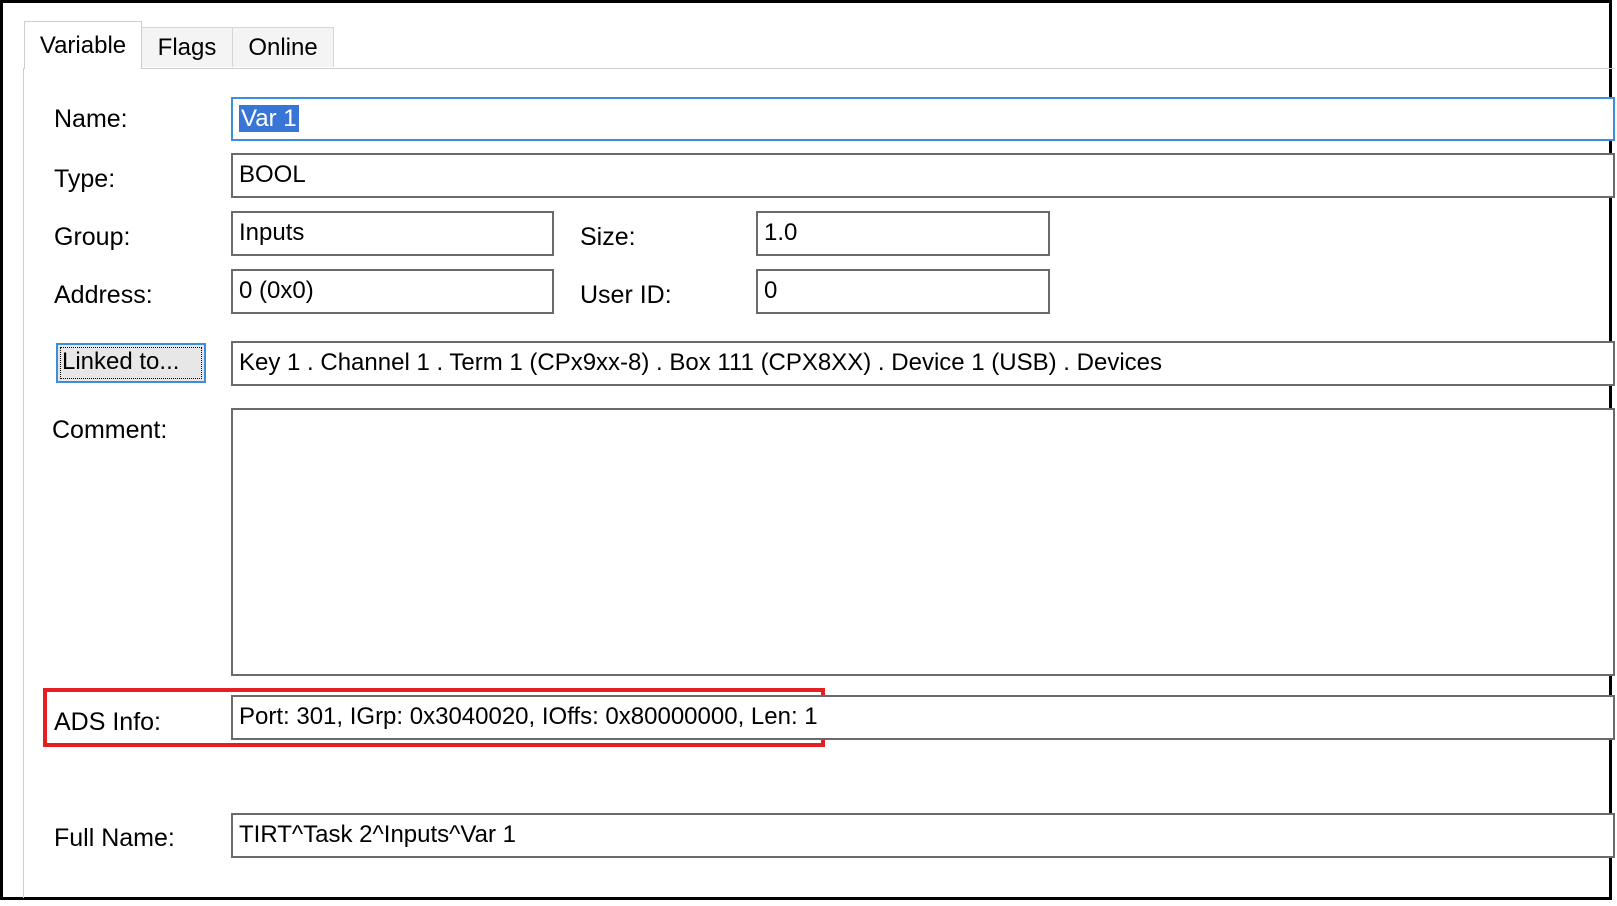 The image size is (1617, 906). I want to click on tab-online: Online, so click(283, 47).